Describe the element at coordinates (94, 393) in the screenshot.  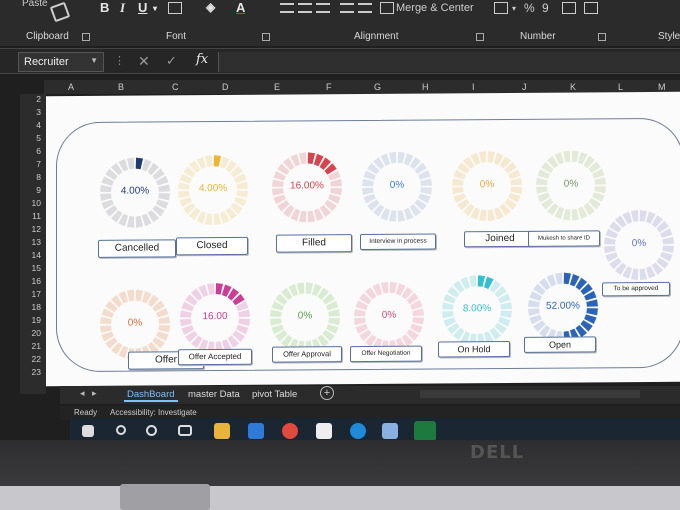
I see `next-sheet-icon: ▸` at that location.